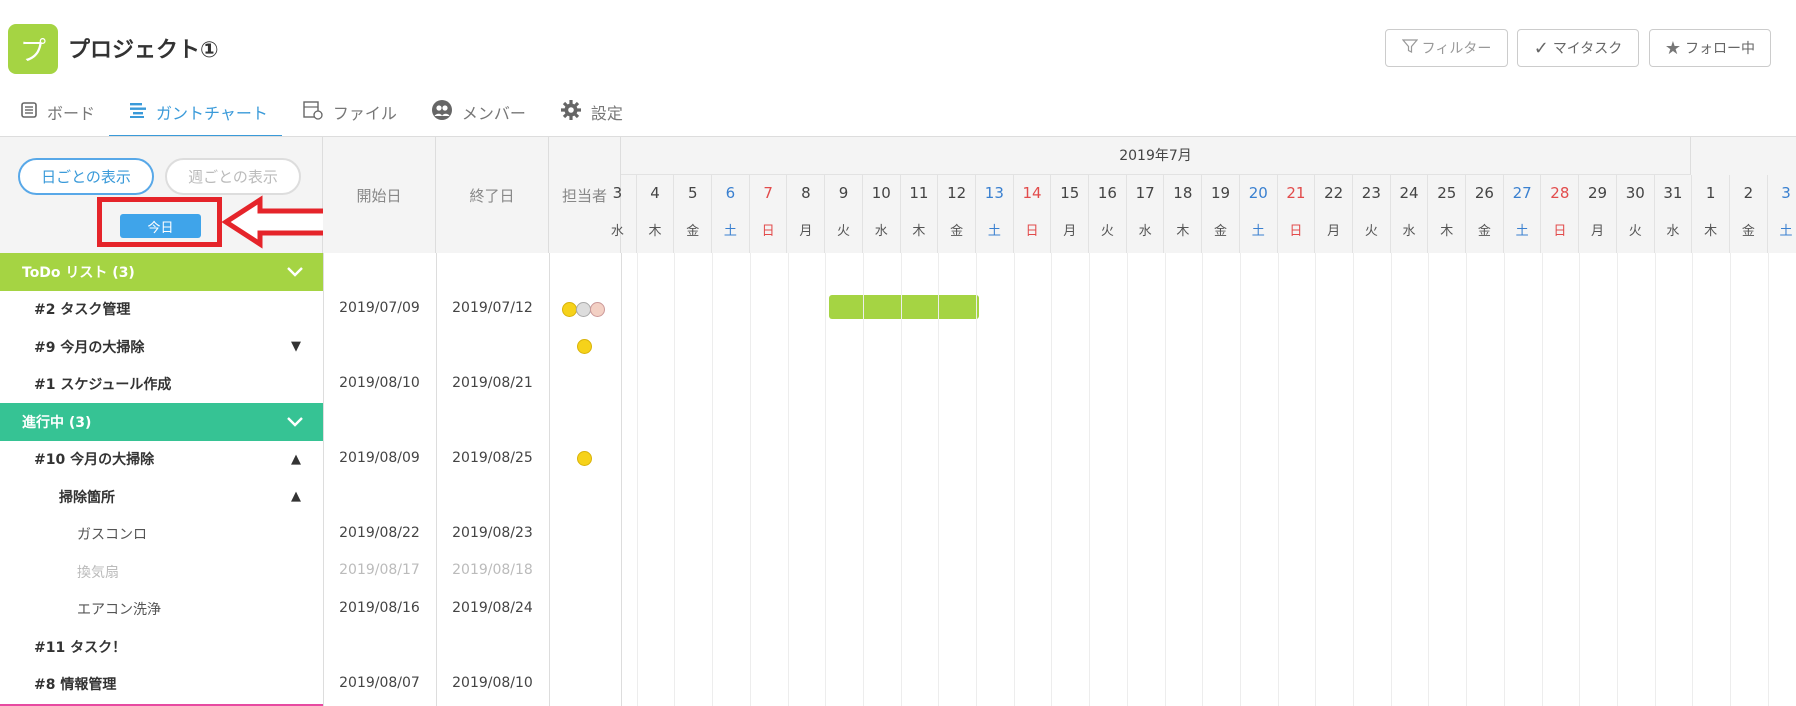 This screenshot has height=706, width=1796. I want to click on gear-icon, so click(571, 112).